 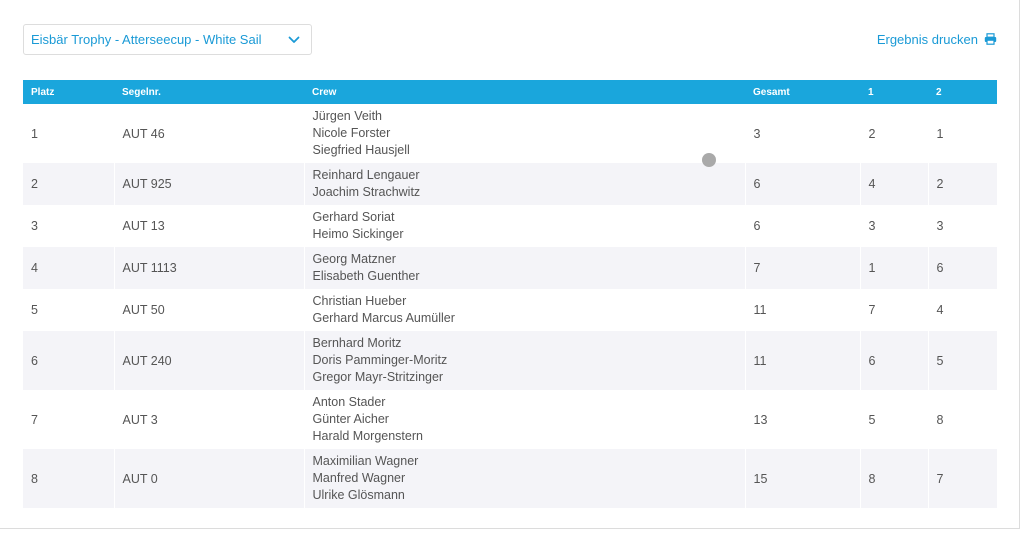 I want to click on cell-race-2: 7, so click(x=963, y=478).